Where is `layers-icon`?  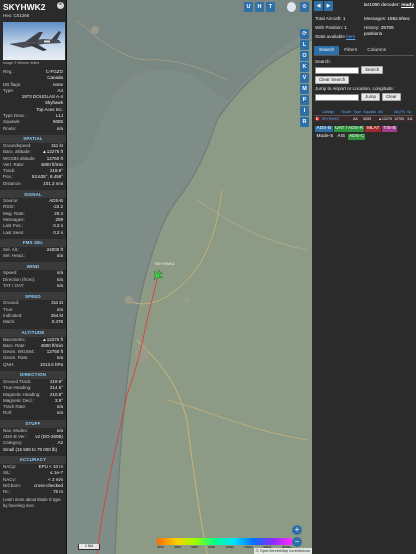 layers-icon is located at coordinates (291, 7).